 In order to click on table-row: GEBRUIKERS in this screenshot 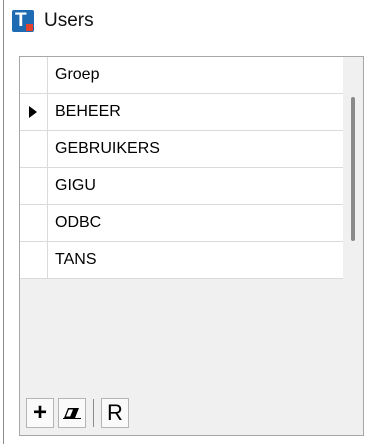, I will do `click(181, 149)`.